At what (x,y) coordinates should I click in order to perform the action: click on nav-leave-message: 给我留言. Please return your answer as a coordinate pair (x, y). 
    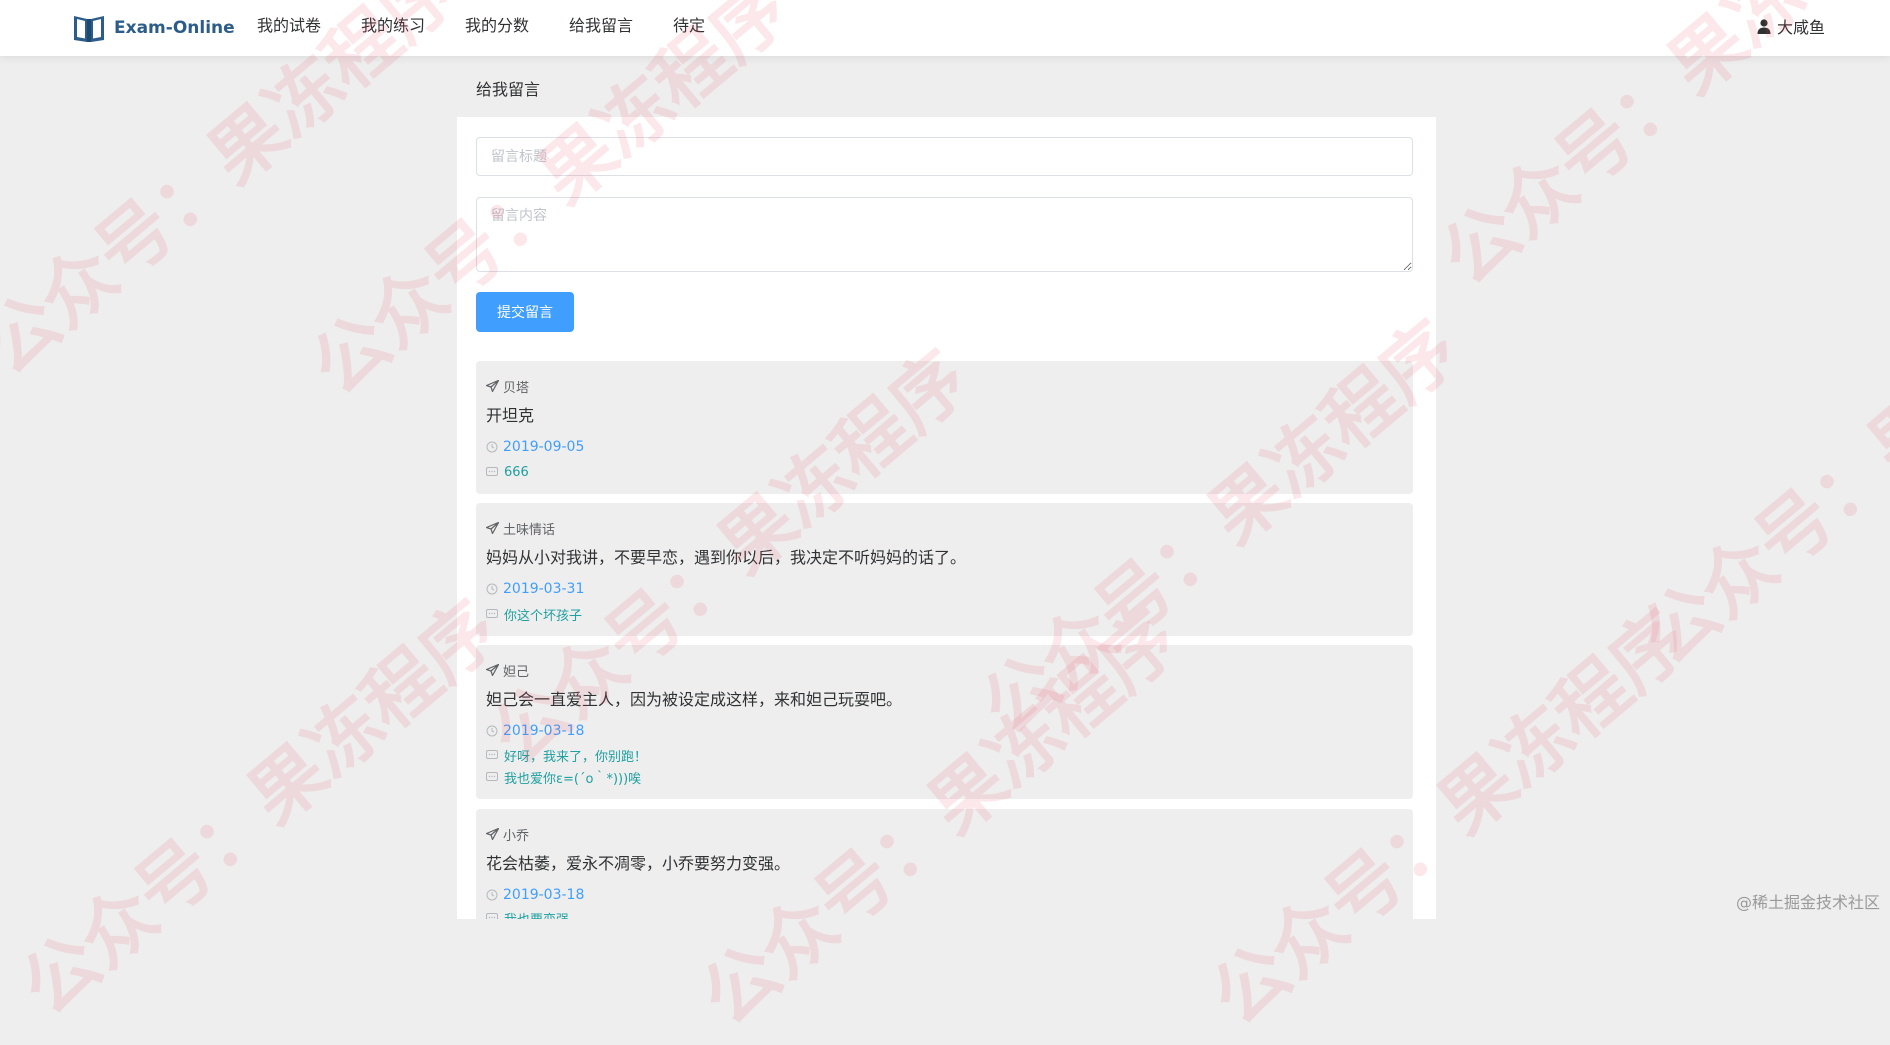
    Looking at the image, I should click on (601, 28).